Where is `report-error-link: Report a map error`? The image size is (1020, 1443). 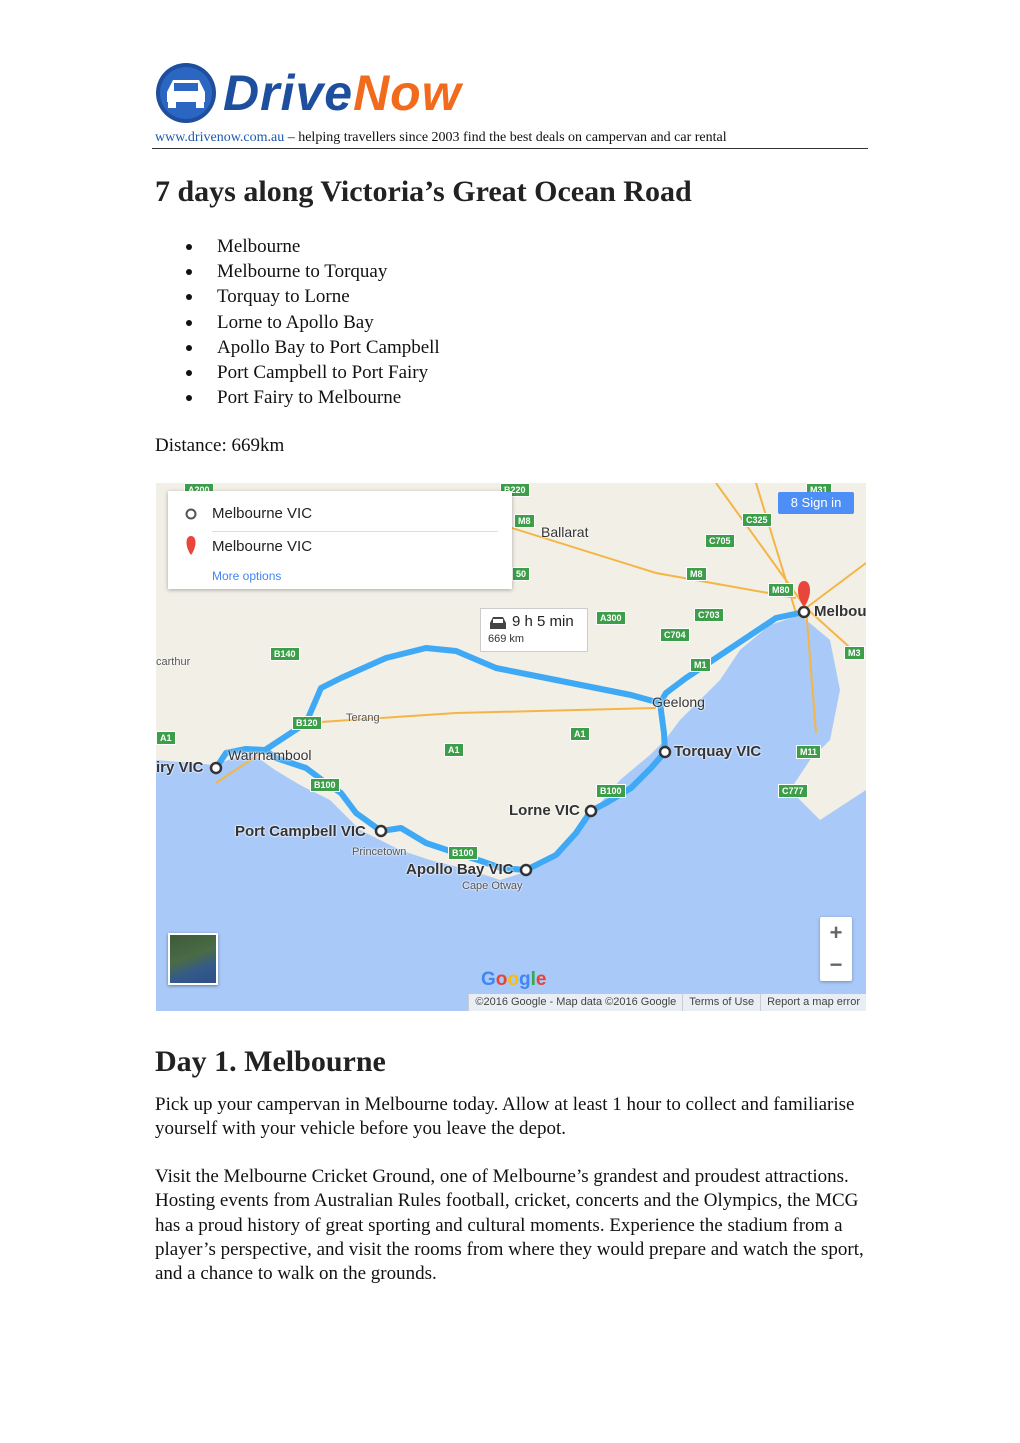
report-error-link: Report a map error is located at coordinates (813, 1002).